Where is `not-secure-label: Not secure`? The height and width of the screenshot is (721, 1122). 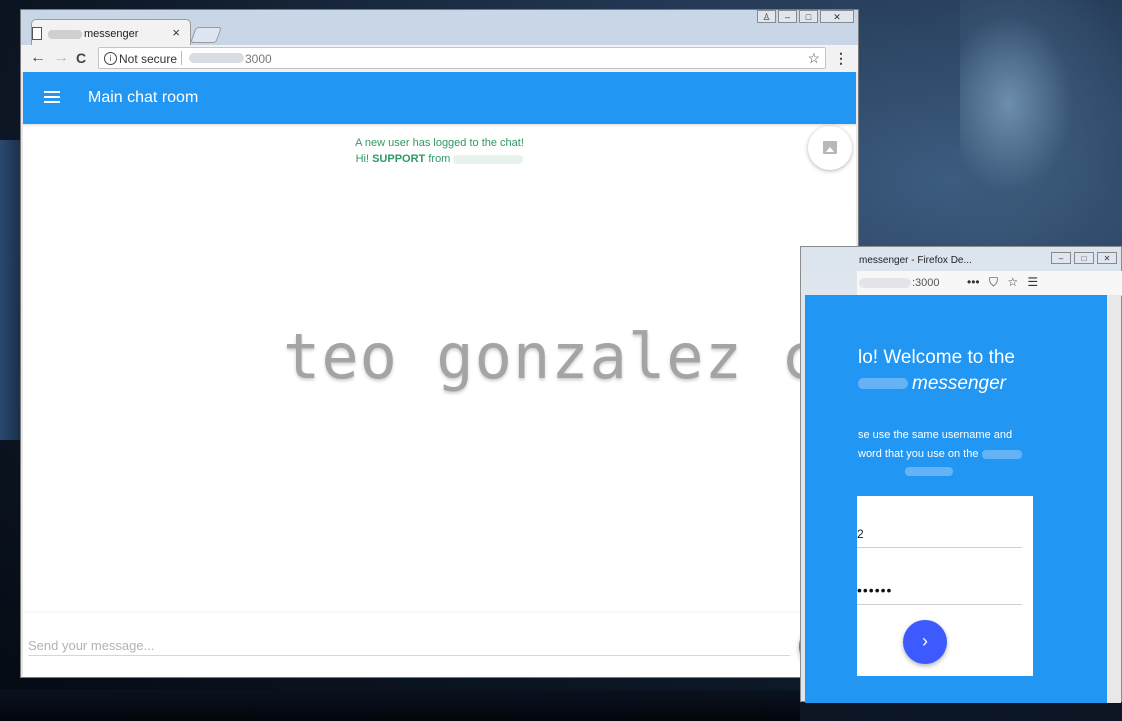
not-secure-label: Not secure is located at coordinates (148, 59).